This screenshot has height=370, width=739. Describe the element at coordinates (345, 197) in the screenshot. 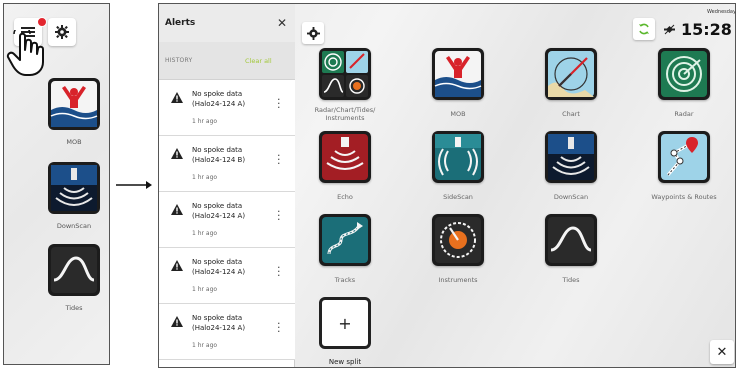

I see `app-label-echo: Echo` at that location.